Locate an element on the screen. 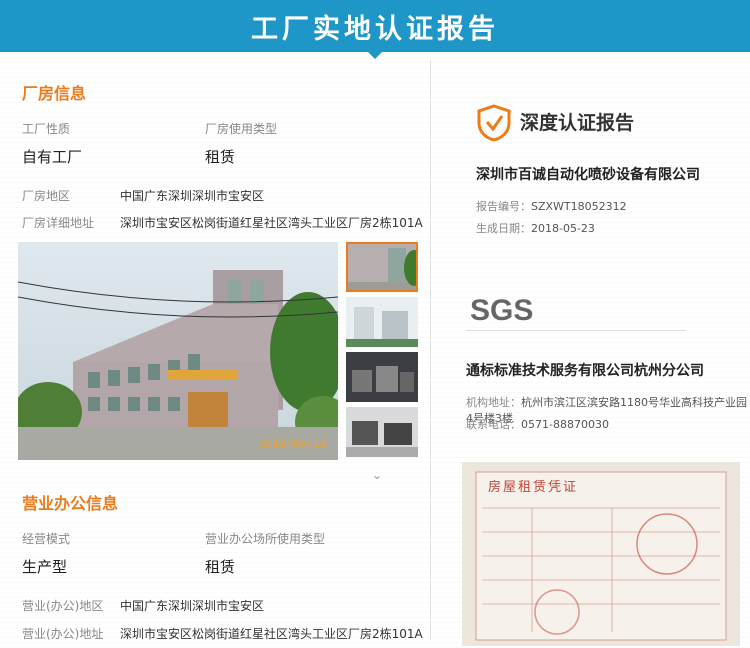 This screenshot has width=750, height=648. factory-region-label: 厂房地区 is located at coordinates (46, 196).